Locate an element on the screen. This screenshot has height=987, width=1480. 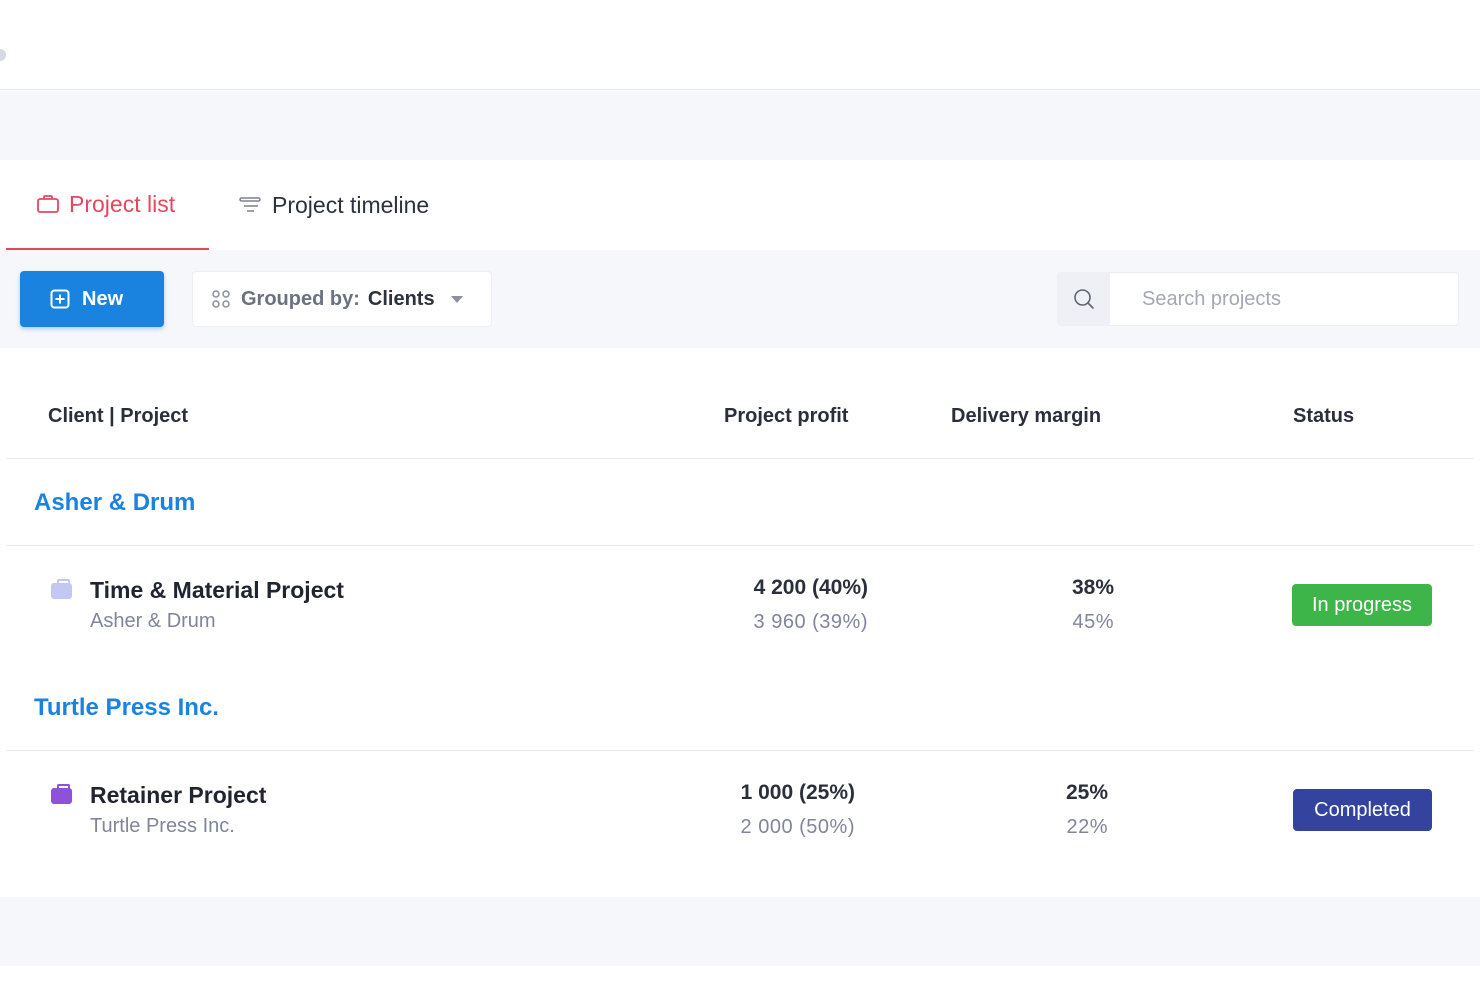
tab-bar: Project list Project timeline is located at coordinates (740, 205).